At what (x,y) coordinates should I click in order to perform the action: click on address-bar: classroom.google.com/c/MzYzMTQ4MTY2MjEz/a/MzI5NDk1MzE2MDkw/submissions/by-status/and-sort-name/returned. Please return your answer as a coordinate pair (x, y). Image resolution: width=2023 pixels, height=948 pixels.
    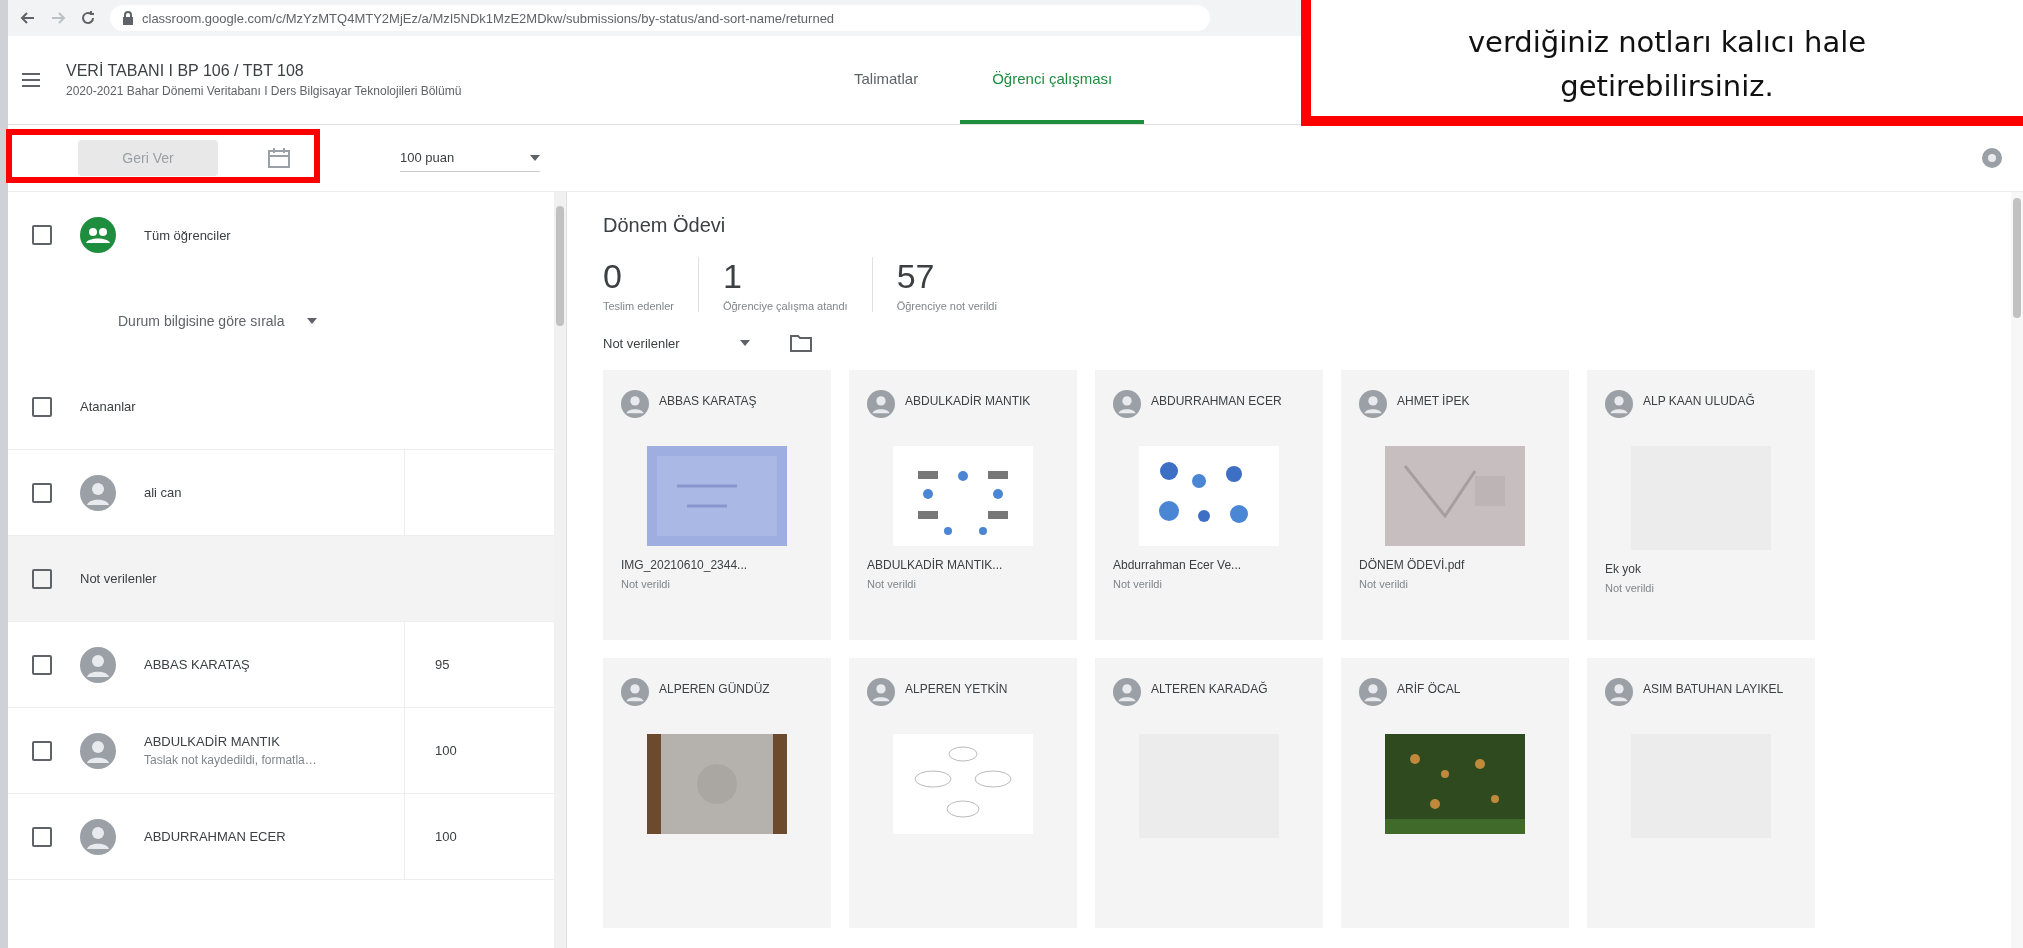
    Looking at the image, I should click on (660, 18).